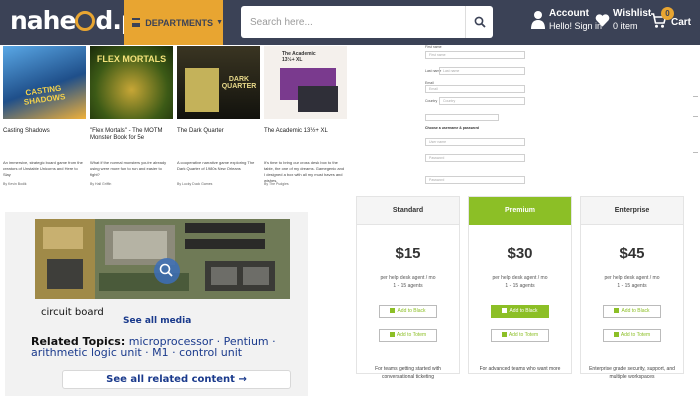  Describe the element at coordinates (43, 20) in the screenshot. I see `logo-text-left: nahe` at that location.